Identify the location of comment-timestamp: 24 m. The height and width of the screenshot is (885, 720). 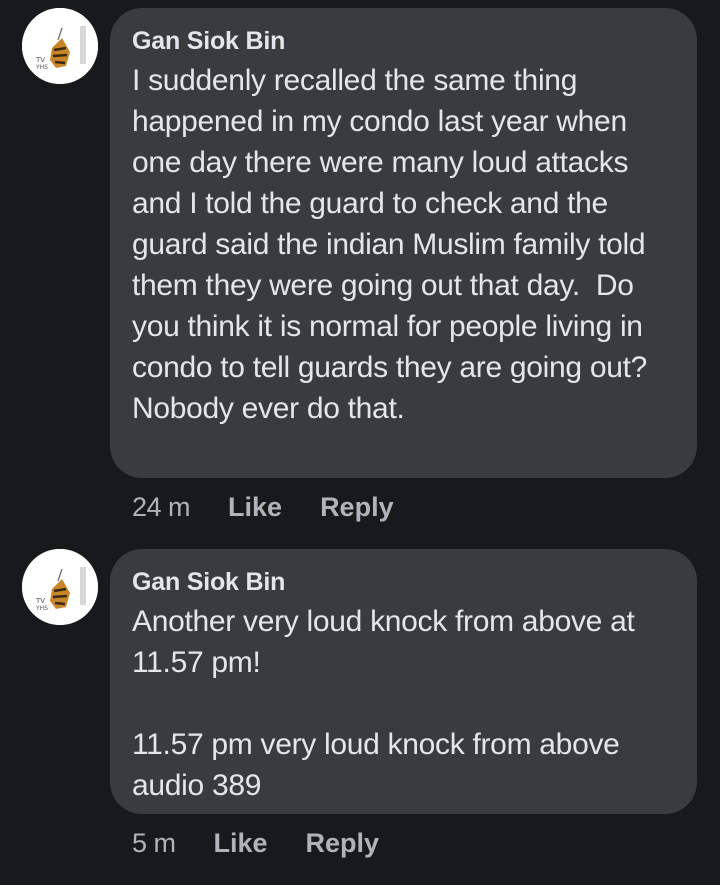
(161, 507).